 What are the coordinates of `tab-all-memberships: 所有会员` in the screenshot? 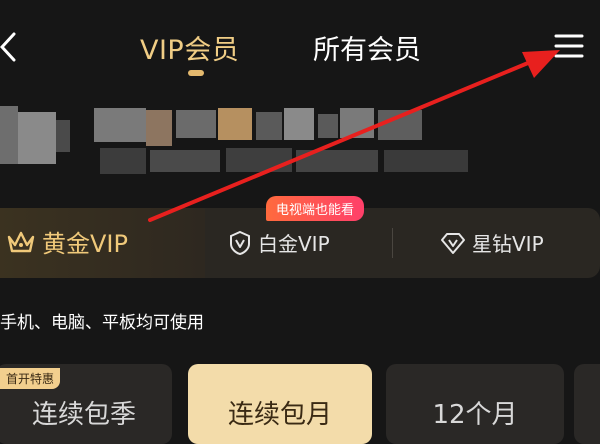 It's located at (367, 47).